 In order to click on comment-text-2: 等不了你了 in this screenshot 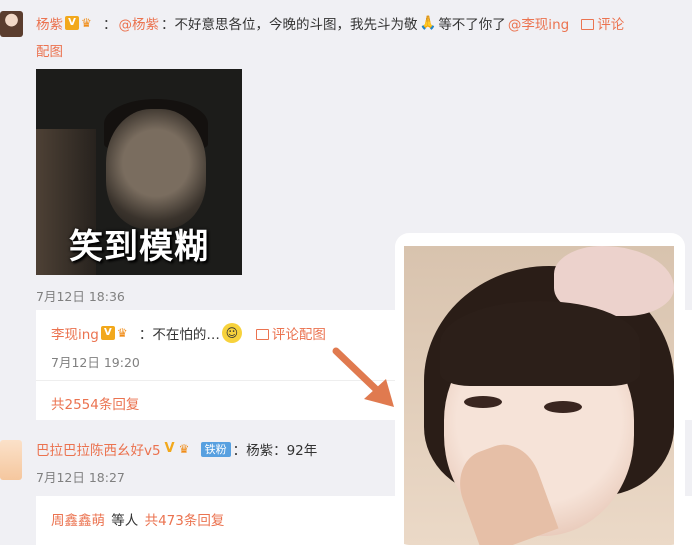, I will do `click(472, 25)`.